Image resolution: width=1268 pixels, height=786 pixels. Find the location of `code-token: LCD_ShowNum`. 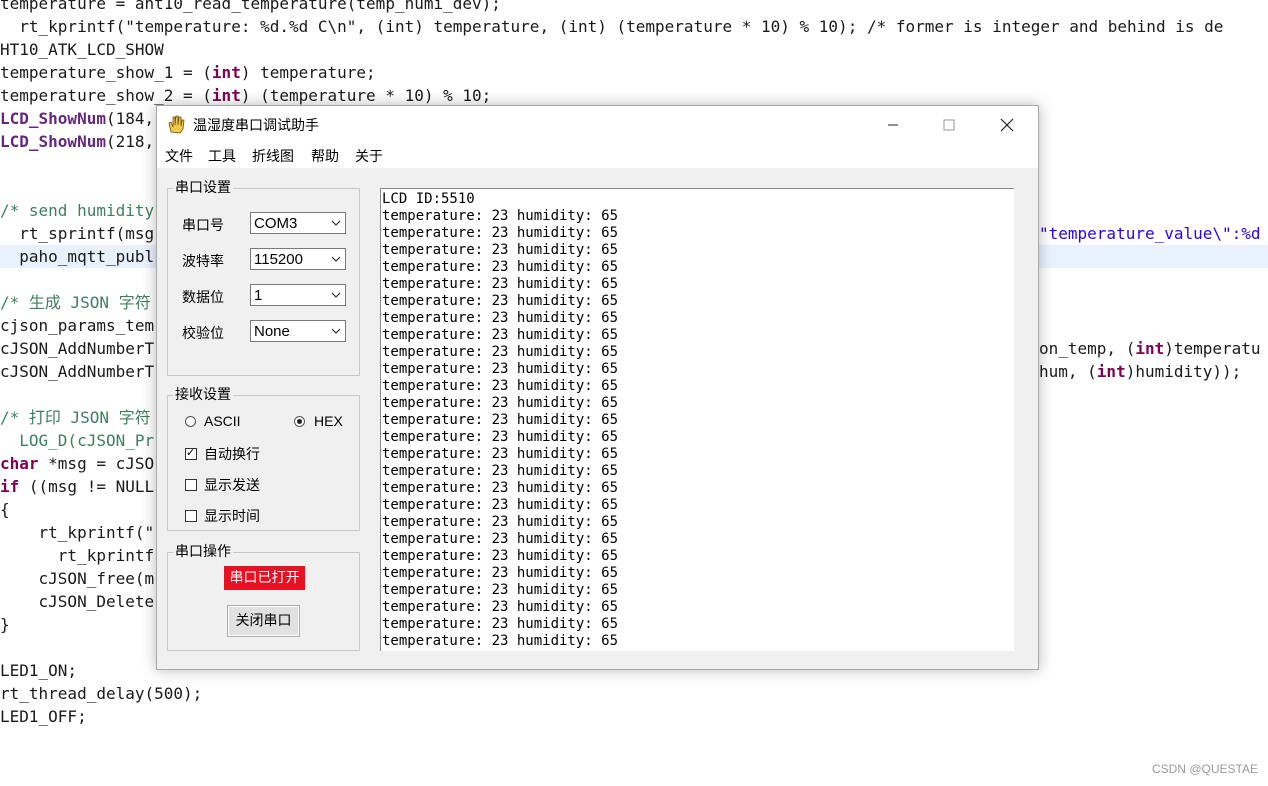

code-token: LCD_ShowNum is located at coordinates (53, 141).